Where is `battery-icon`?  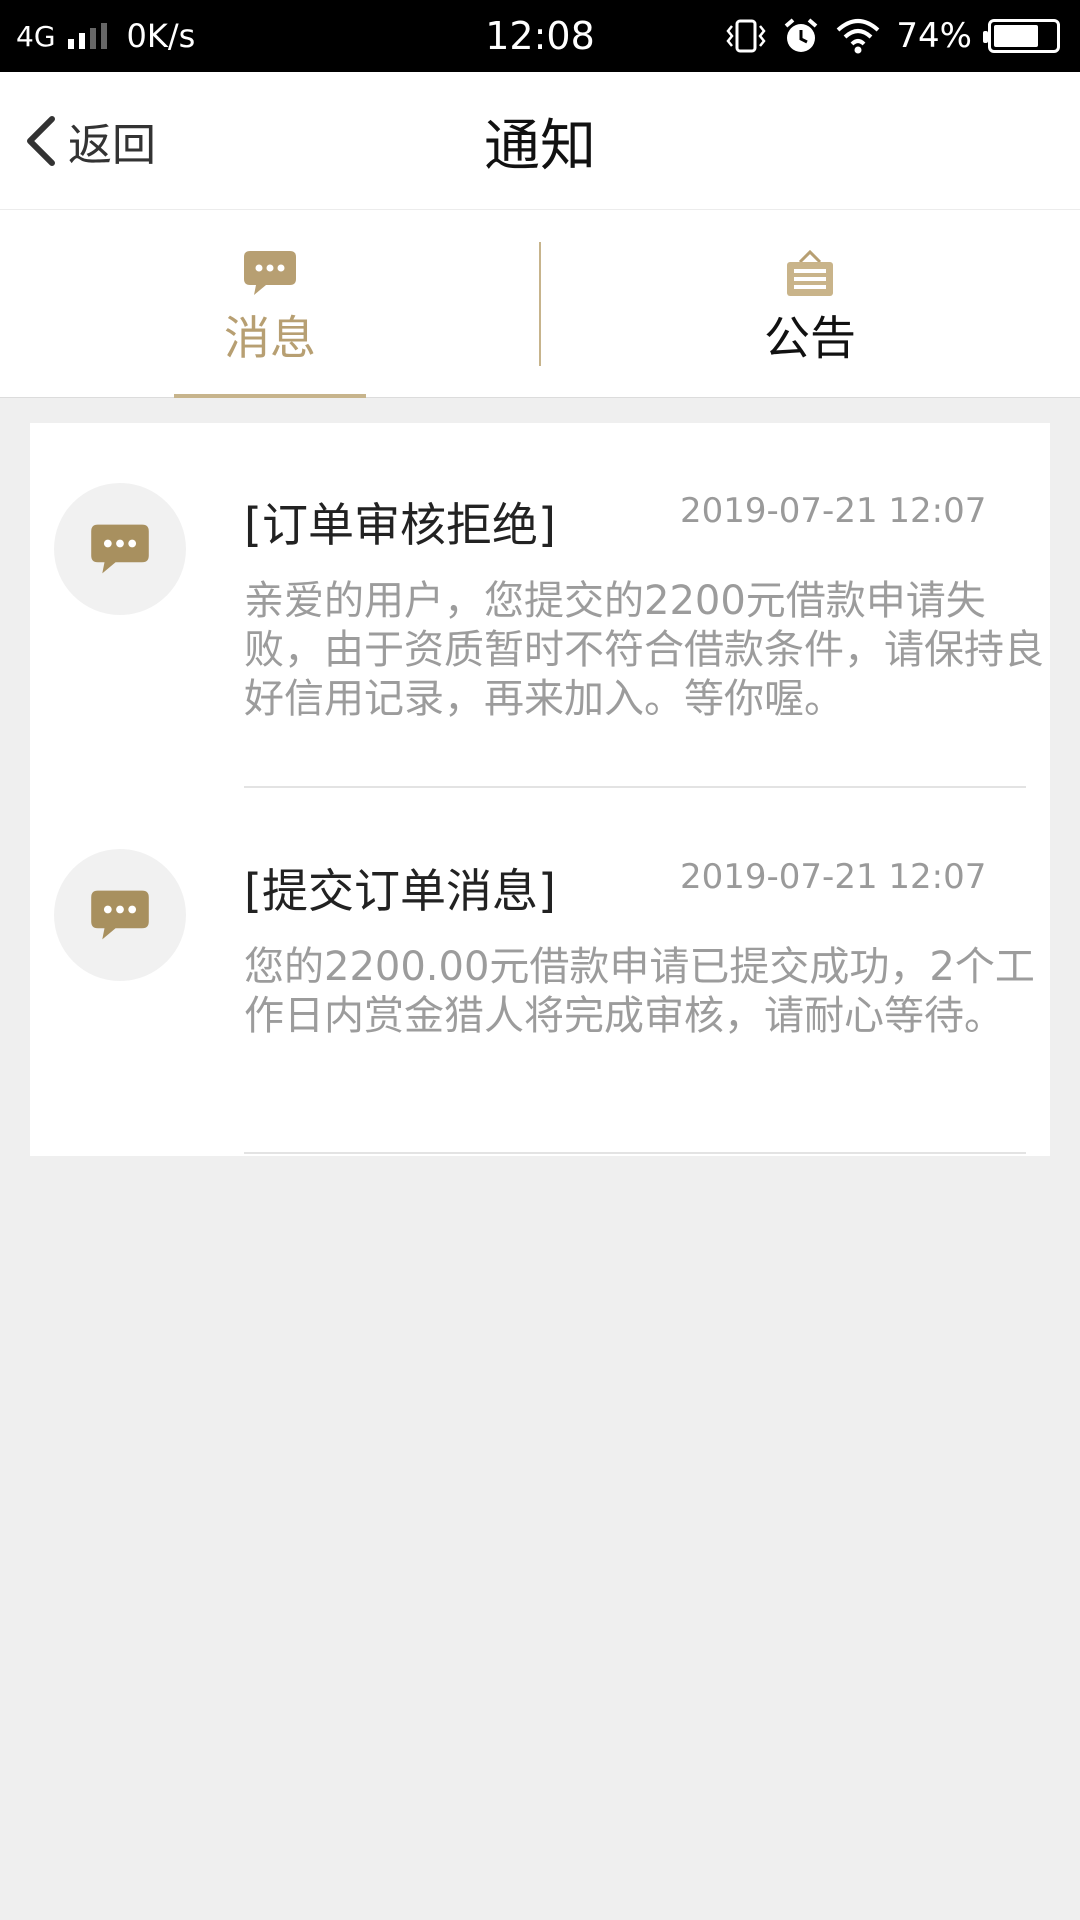 battery-icon is located at coordinates (1021, 36).